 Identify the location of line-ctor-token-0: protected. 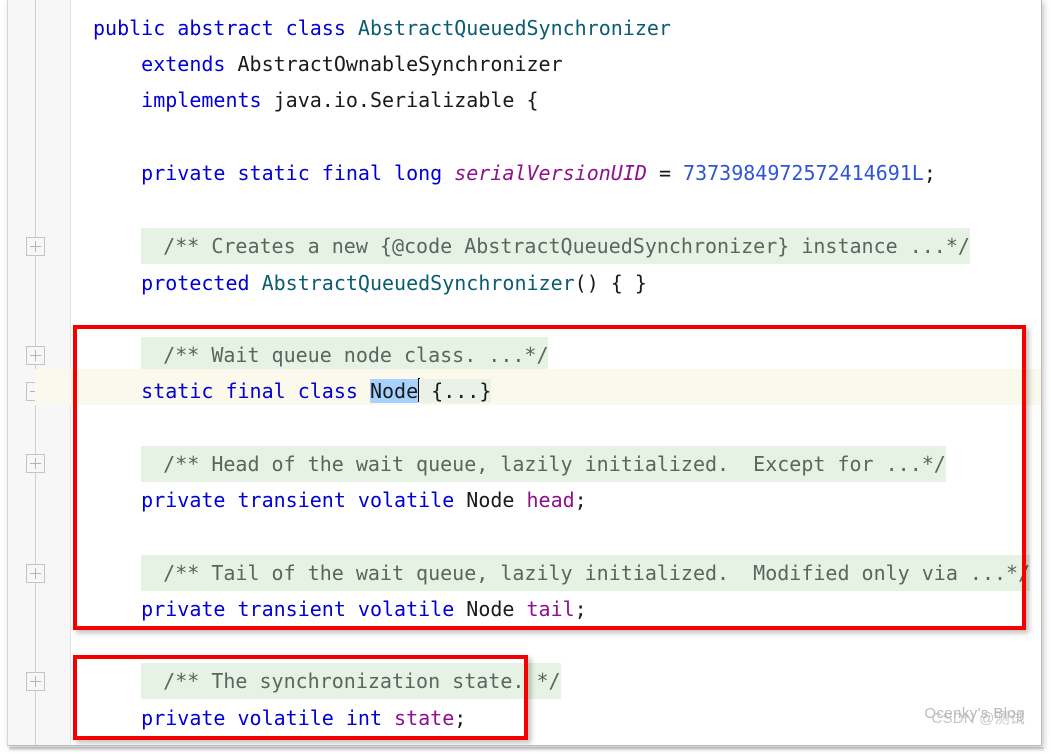
(201, 283).